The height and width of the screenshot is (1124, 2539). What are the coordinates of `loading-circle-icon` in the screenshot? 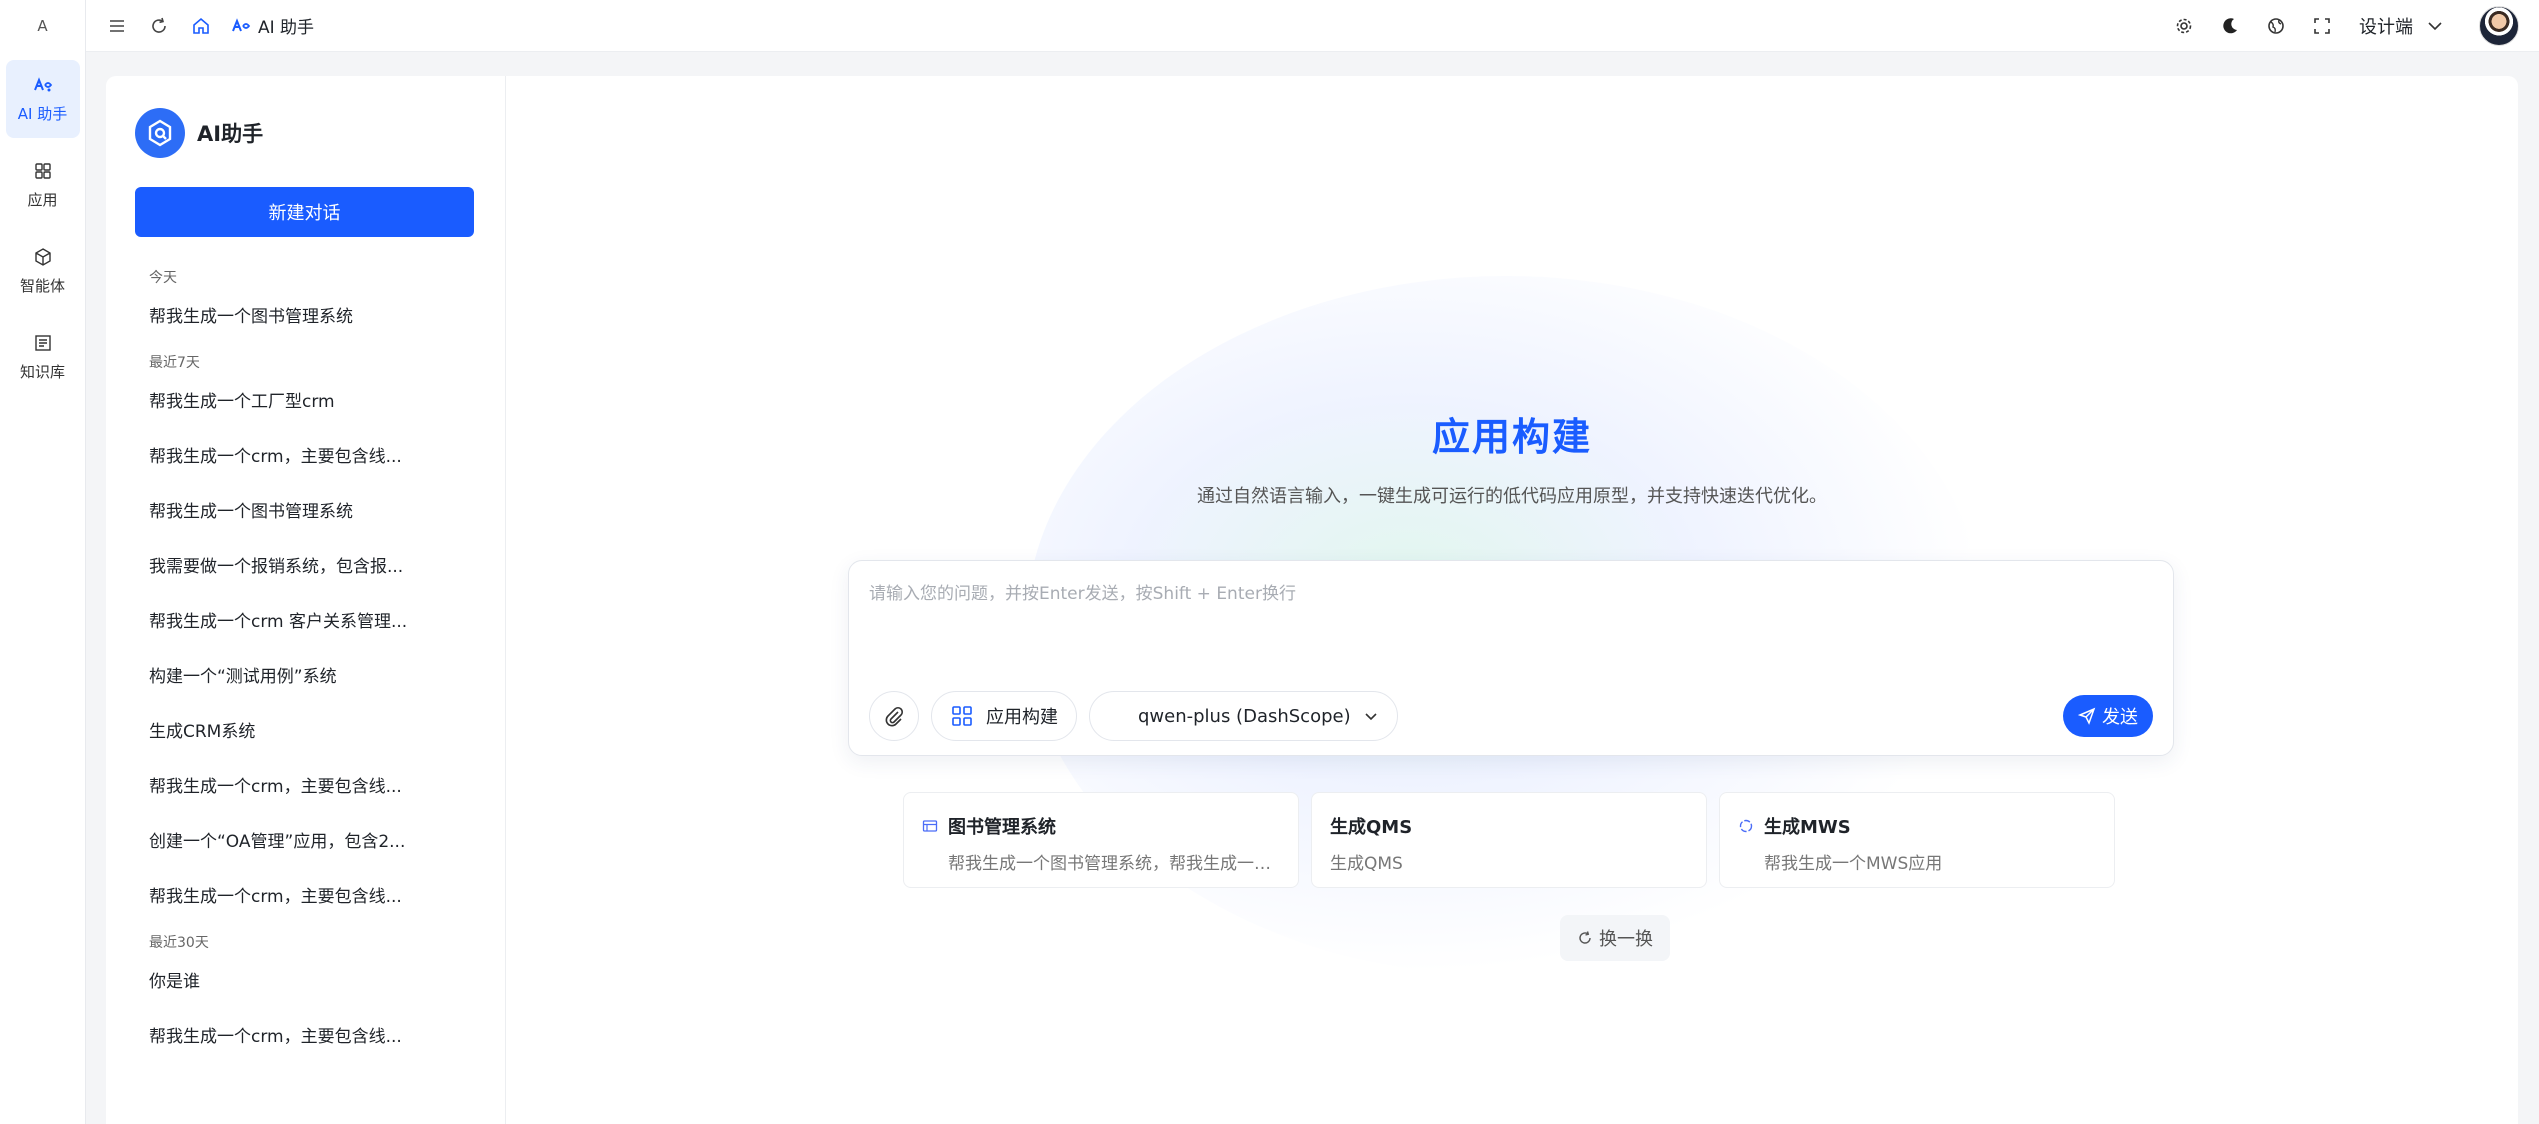 It's located at (1746, 826).